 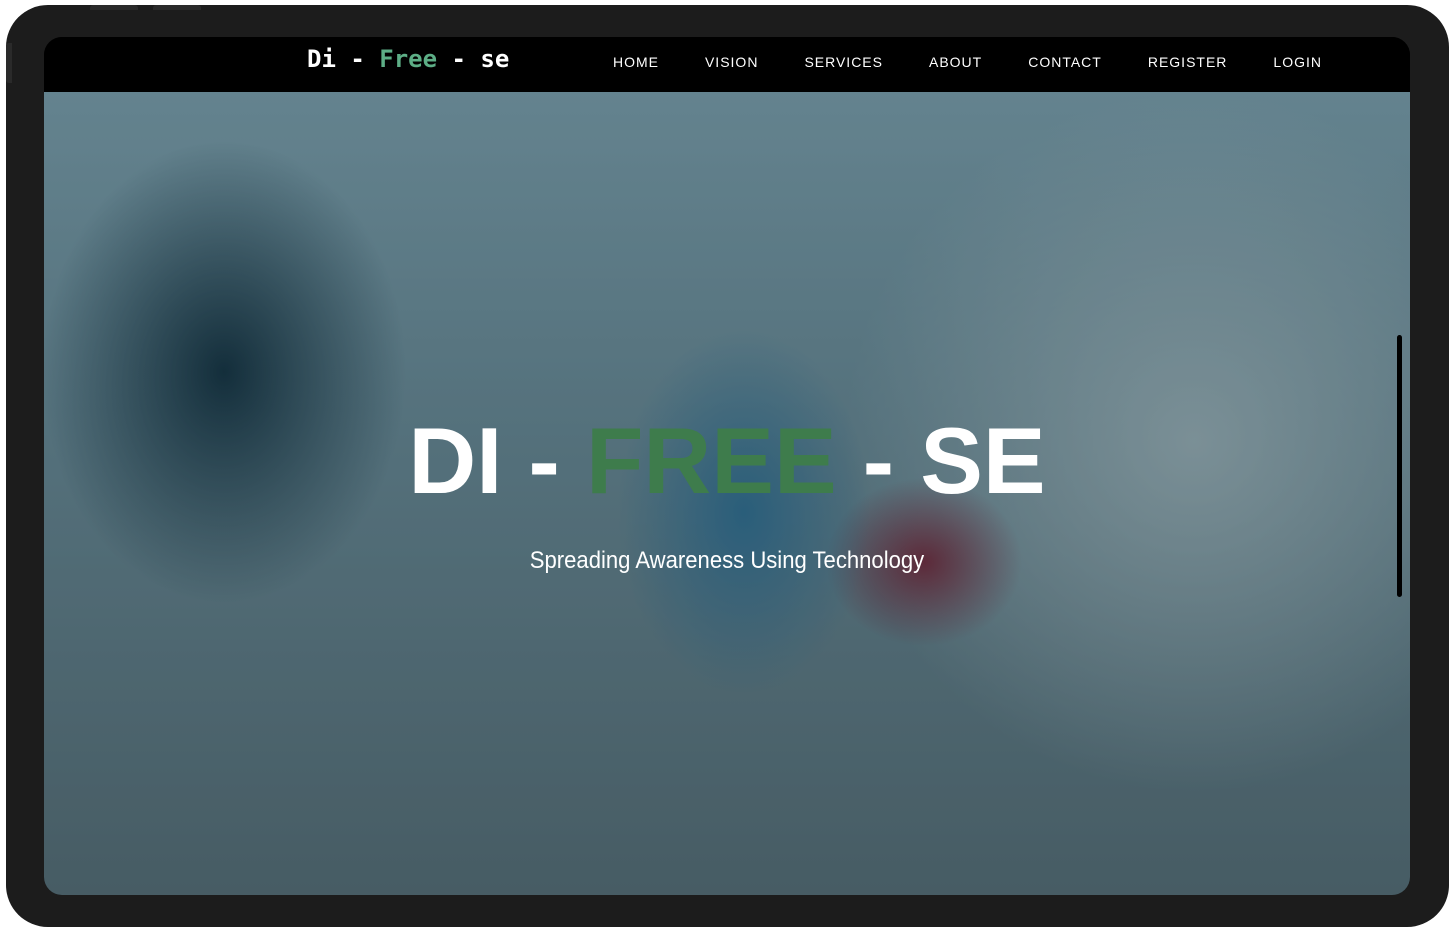 What do you see at coordinates (955, 62) in the screenshot?
I see `nav-about: ABOUT` at bounding box center [955, 62].